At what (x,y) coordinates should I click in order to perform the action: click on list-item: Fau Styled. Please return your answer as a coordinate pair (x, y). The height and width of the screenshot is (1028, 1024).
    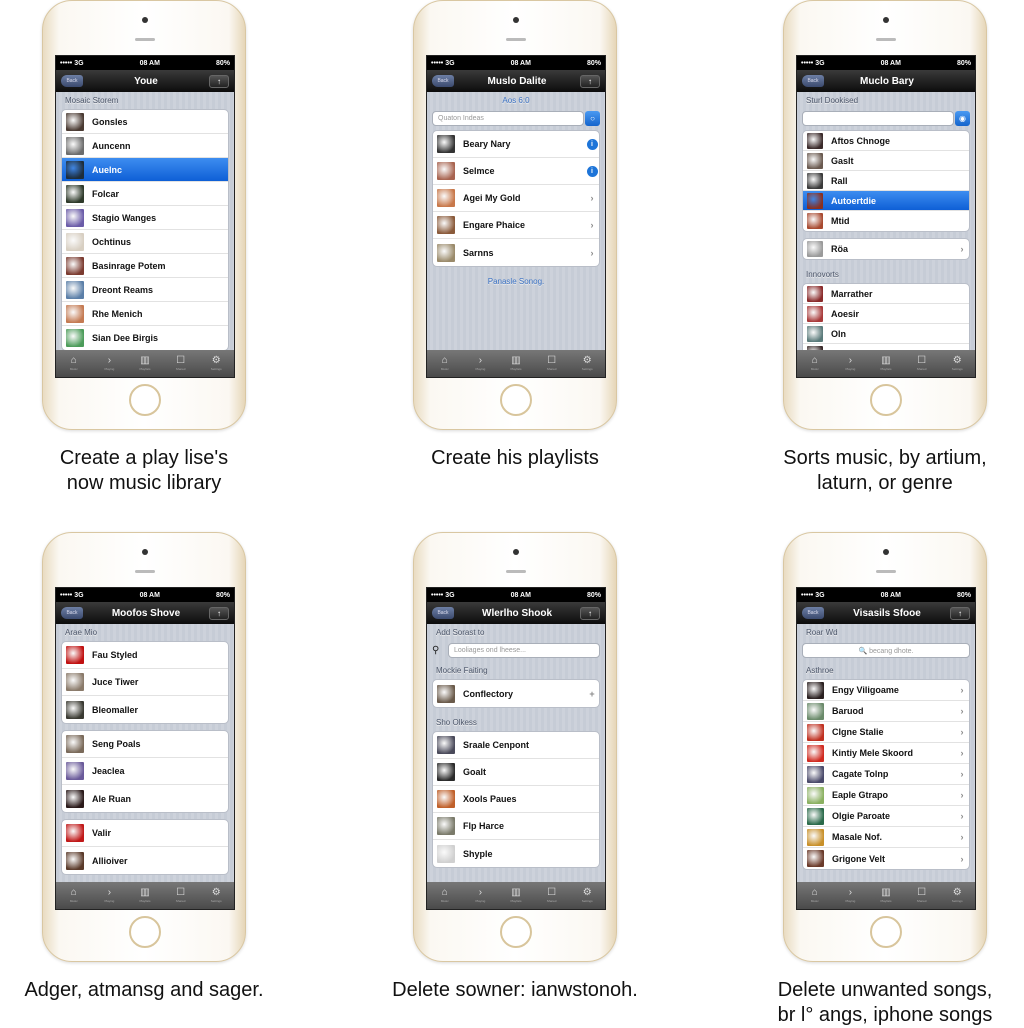
    Looking at the image, I should click on (145, 655).